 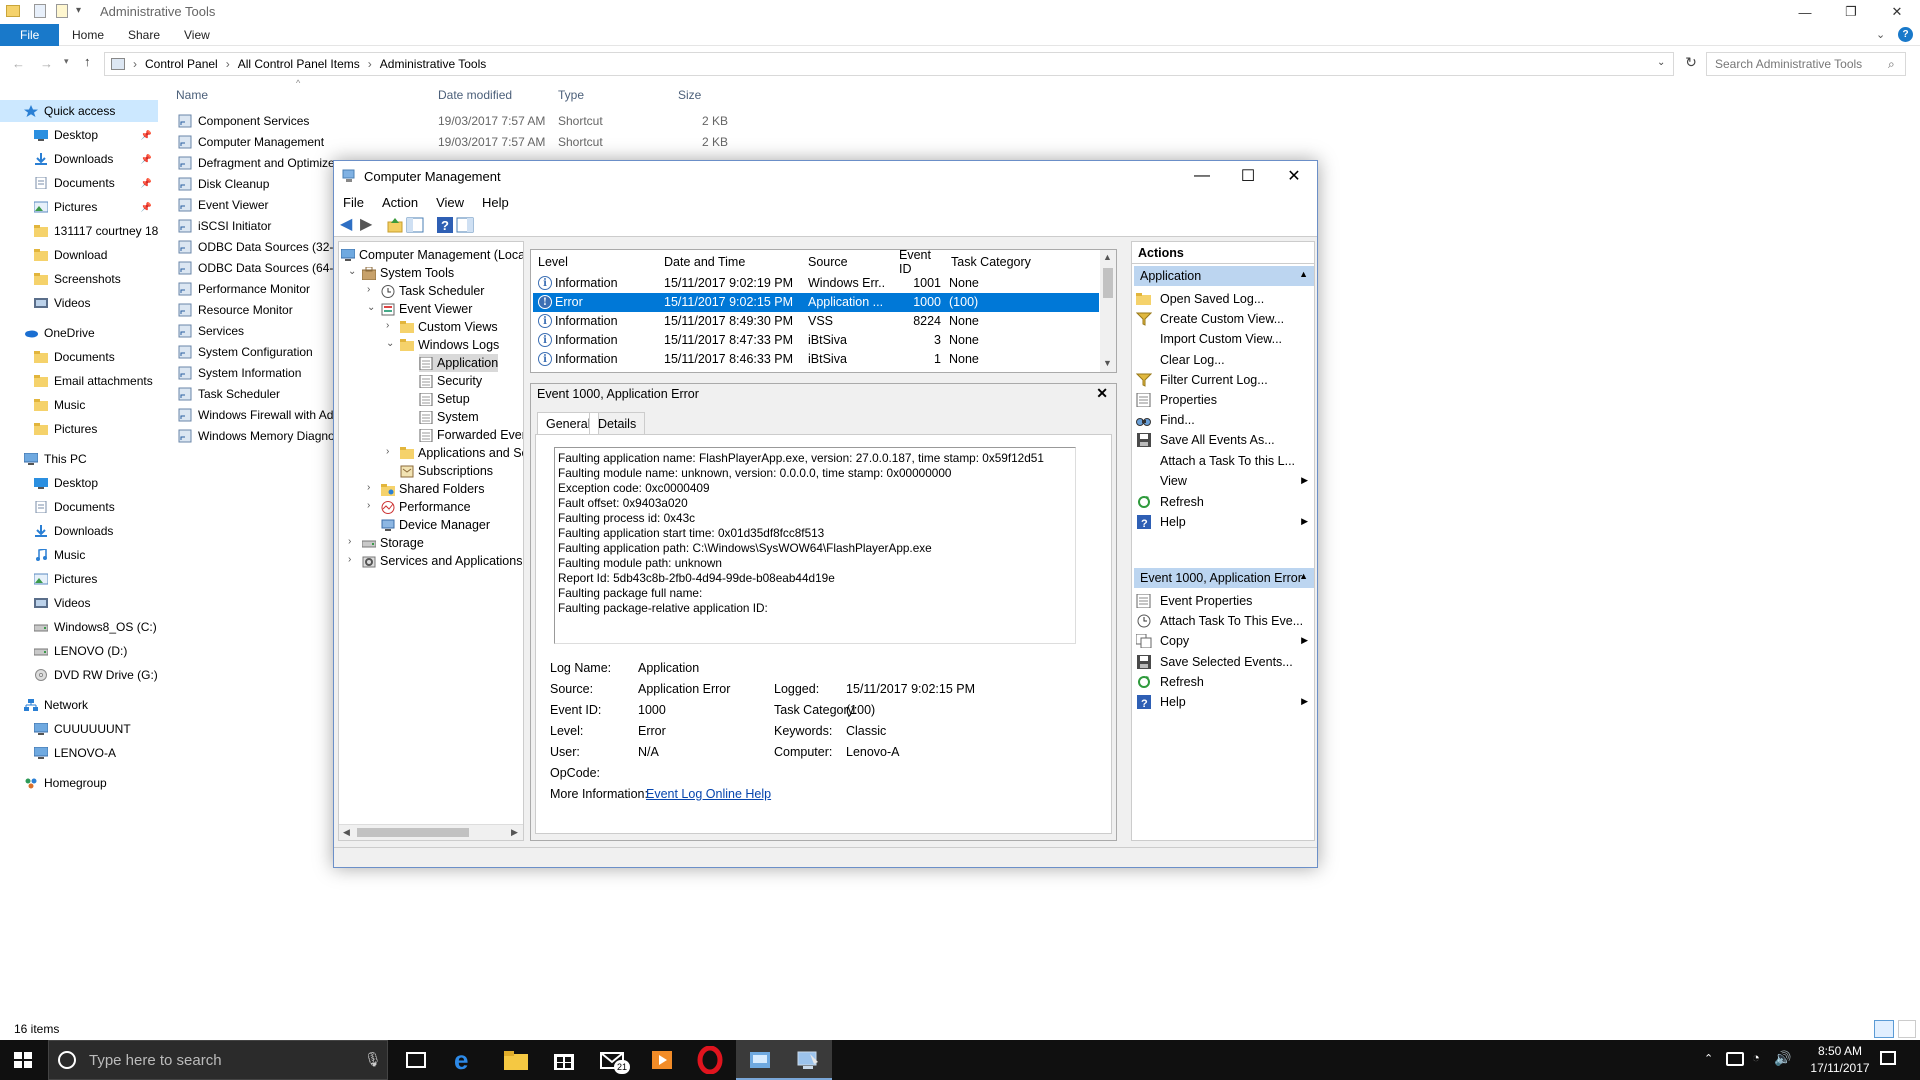 I want to click on nav-item: Videos, so click(x=79, y=603).